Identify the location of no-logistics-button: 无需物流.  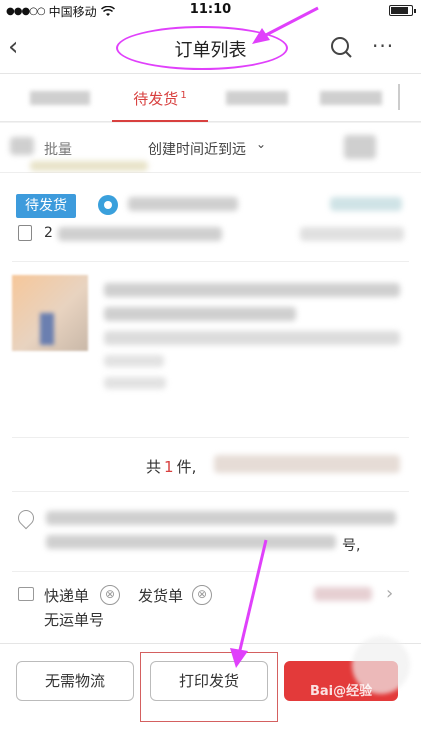
(75, 681).